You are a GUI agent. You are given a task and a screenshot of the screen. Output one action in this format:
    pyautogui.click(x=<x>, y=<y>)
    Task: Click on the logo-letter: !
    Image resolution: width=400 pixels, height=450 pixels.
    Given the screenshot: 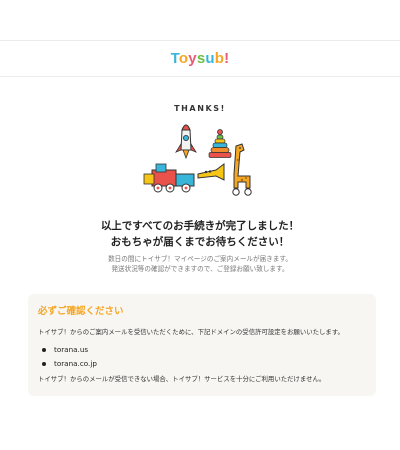 What is the action you would take?
    pyautogui.click(x=227, y=58)
    